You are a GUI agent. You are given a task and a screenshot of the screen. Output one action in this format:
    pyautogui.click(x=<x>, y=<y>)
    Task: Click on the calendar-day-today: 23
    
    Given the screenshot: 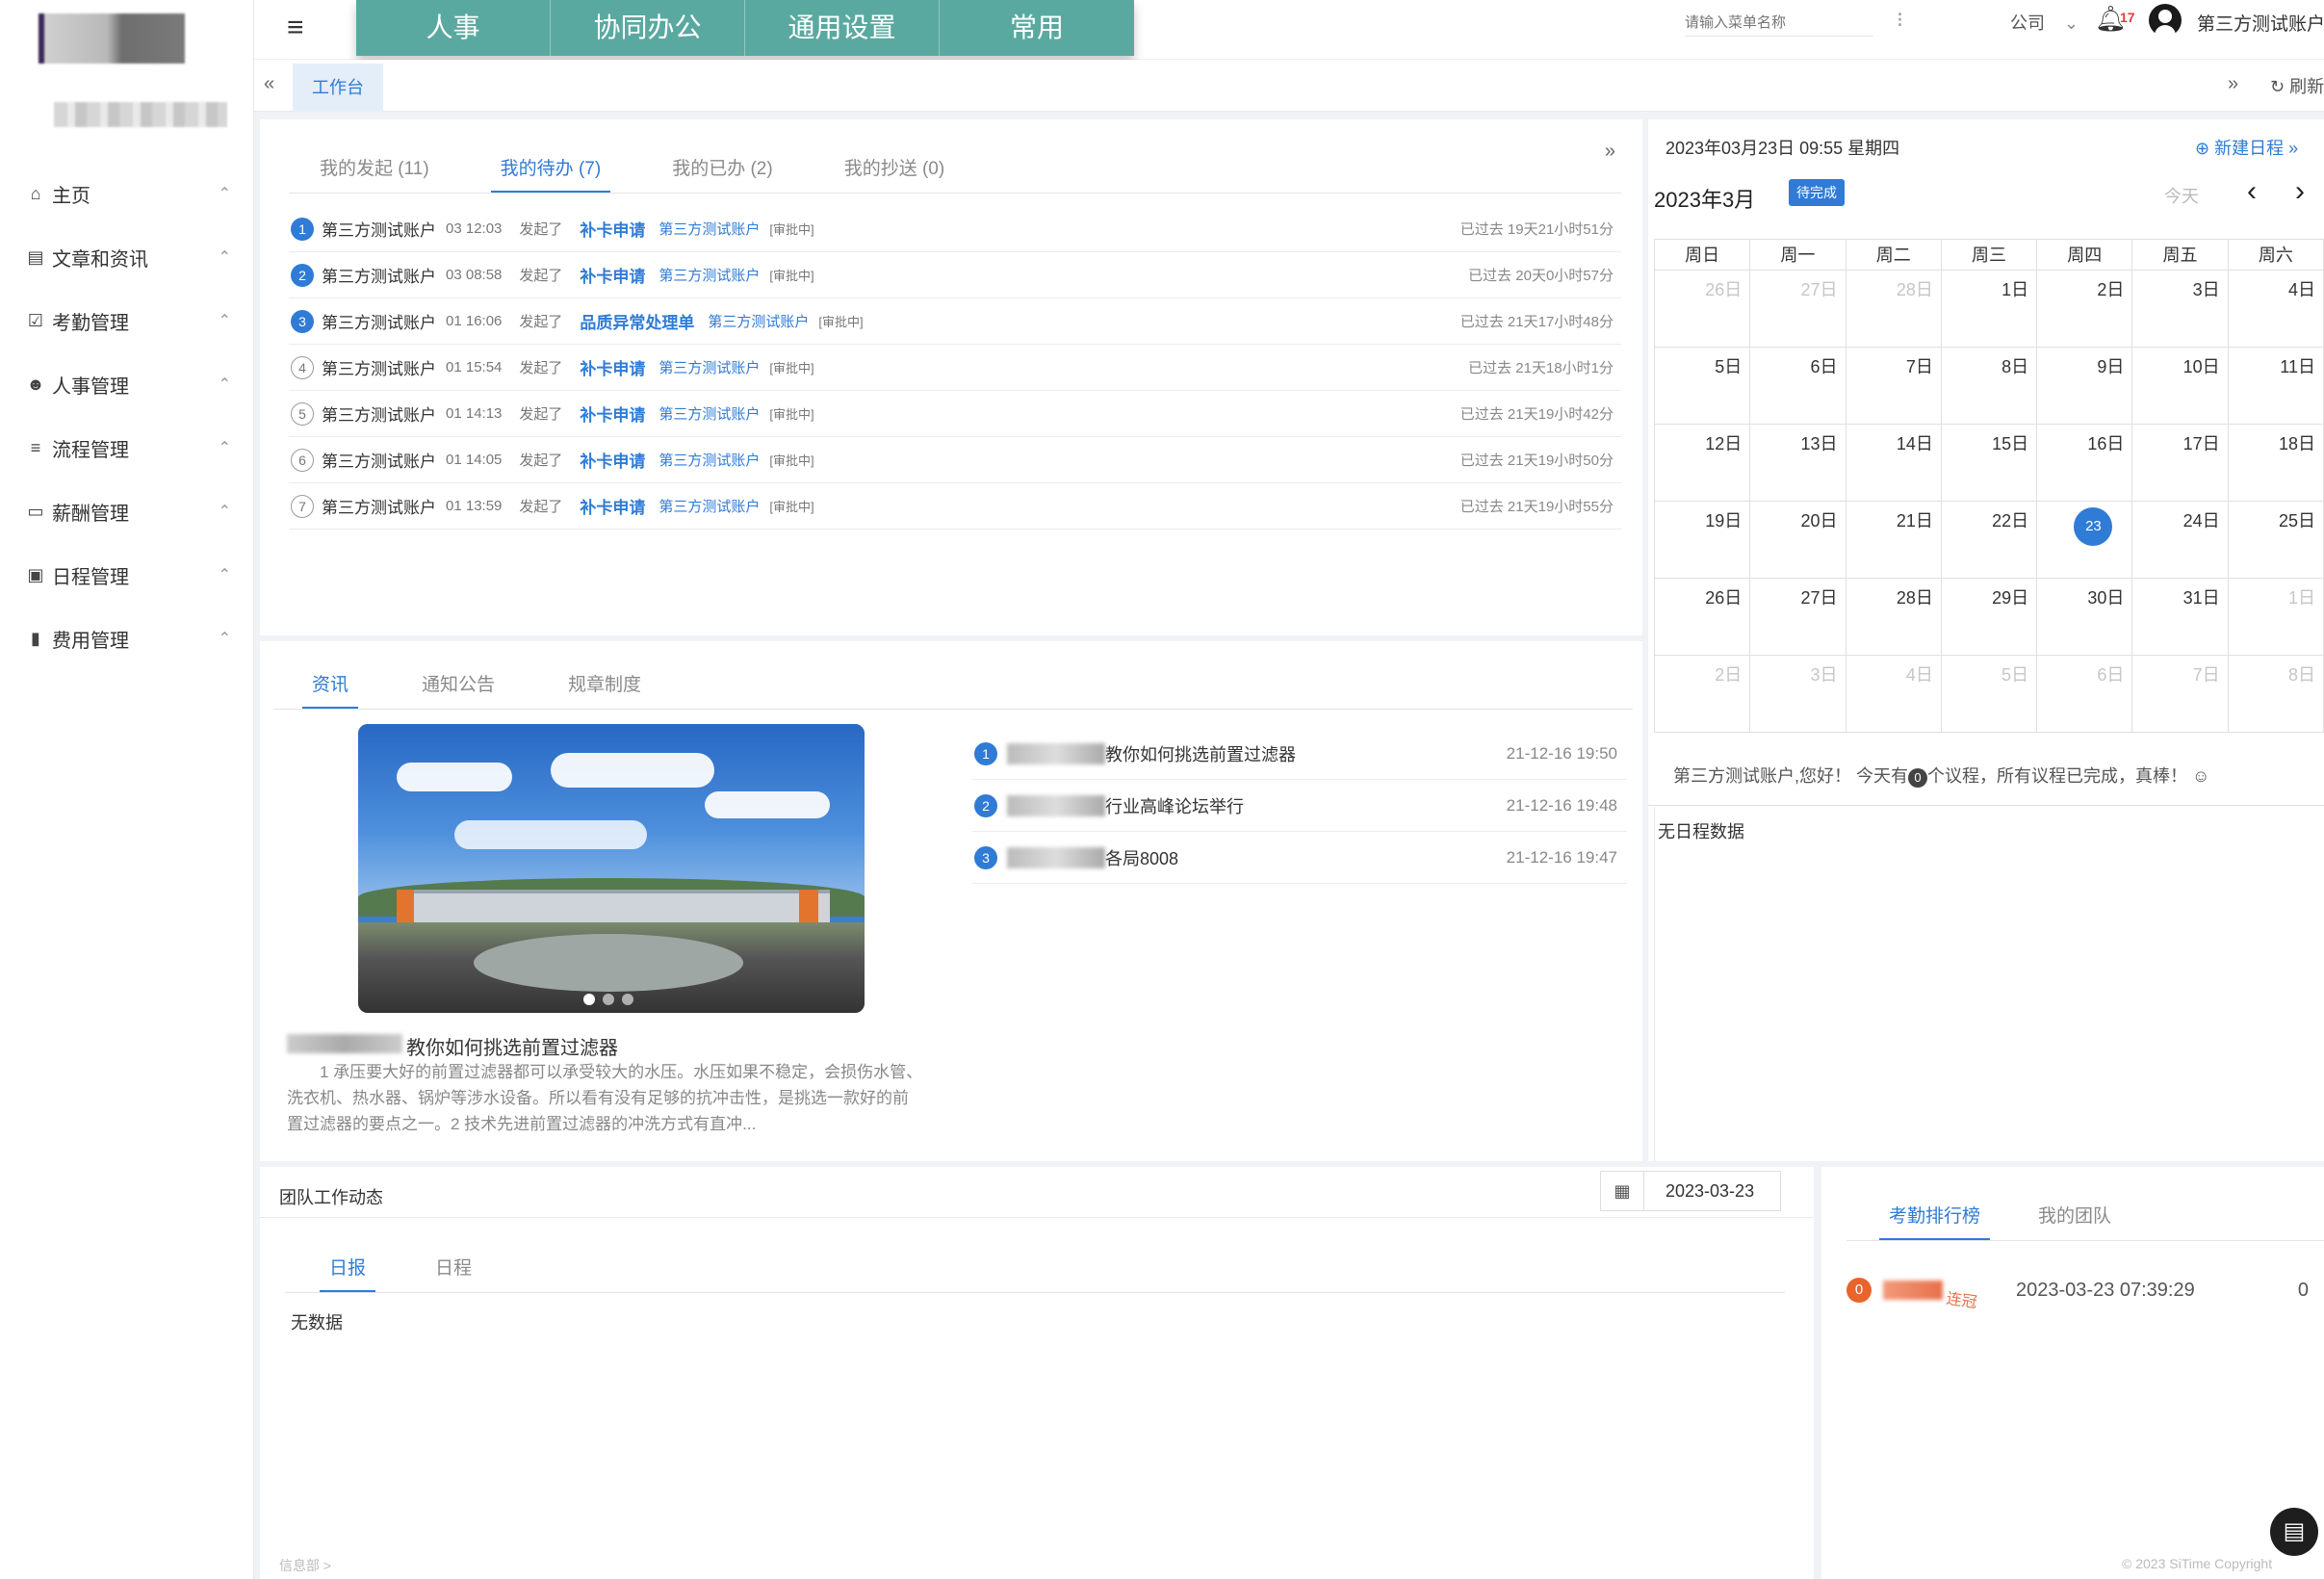 What is the action you would take?
    pyautogui.click(x=2085, y=540)
    